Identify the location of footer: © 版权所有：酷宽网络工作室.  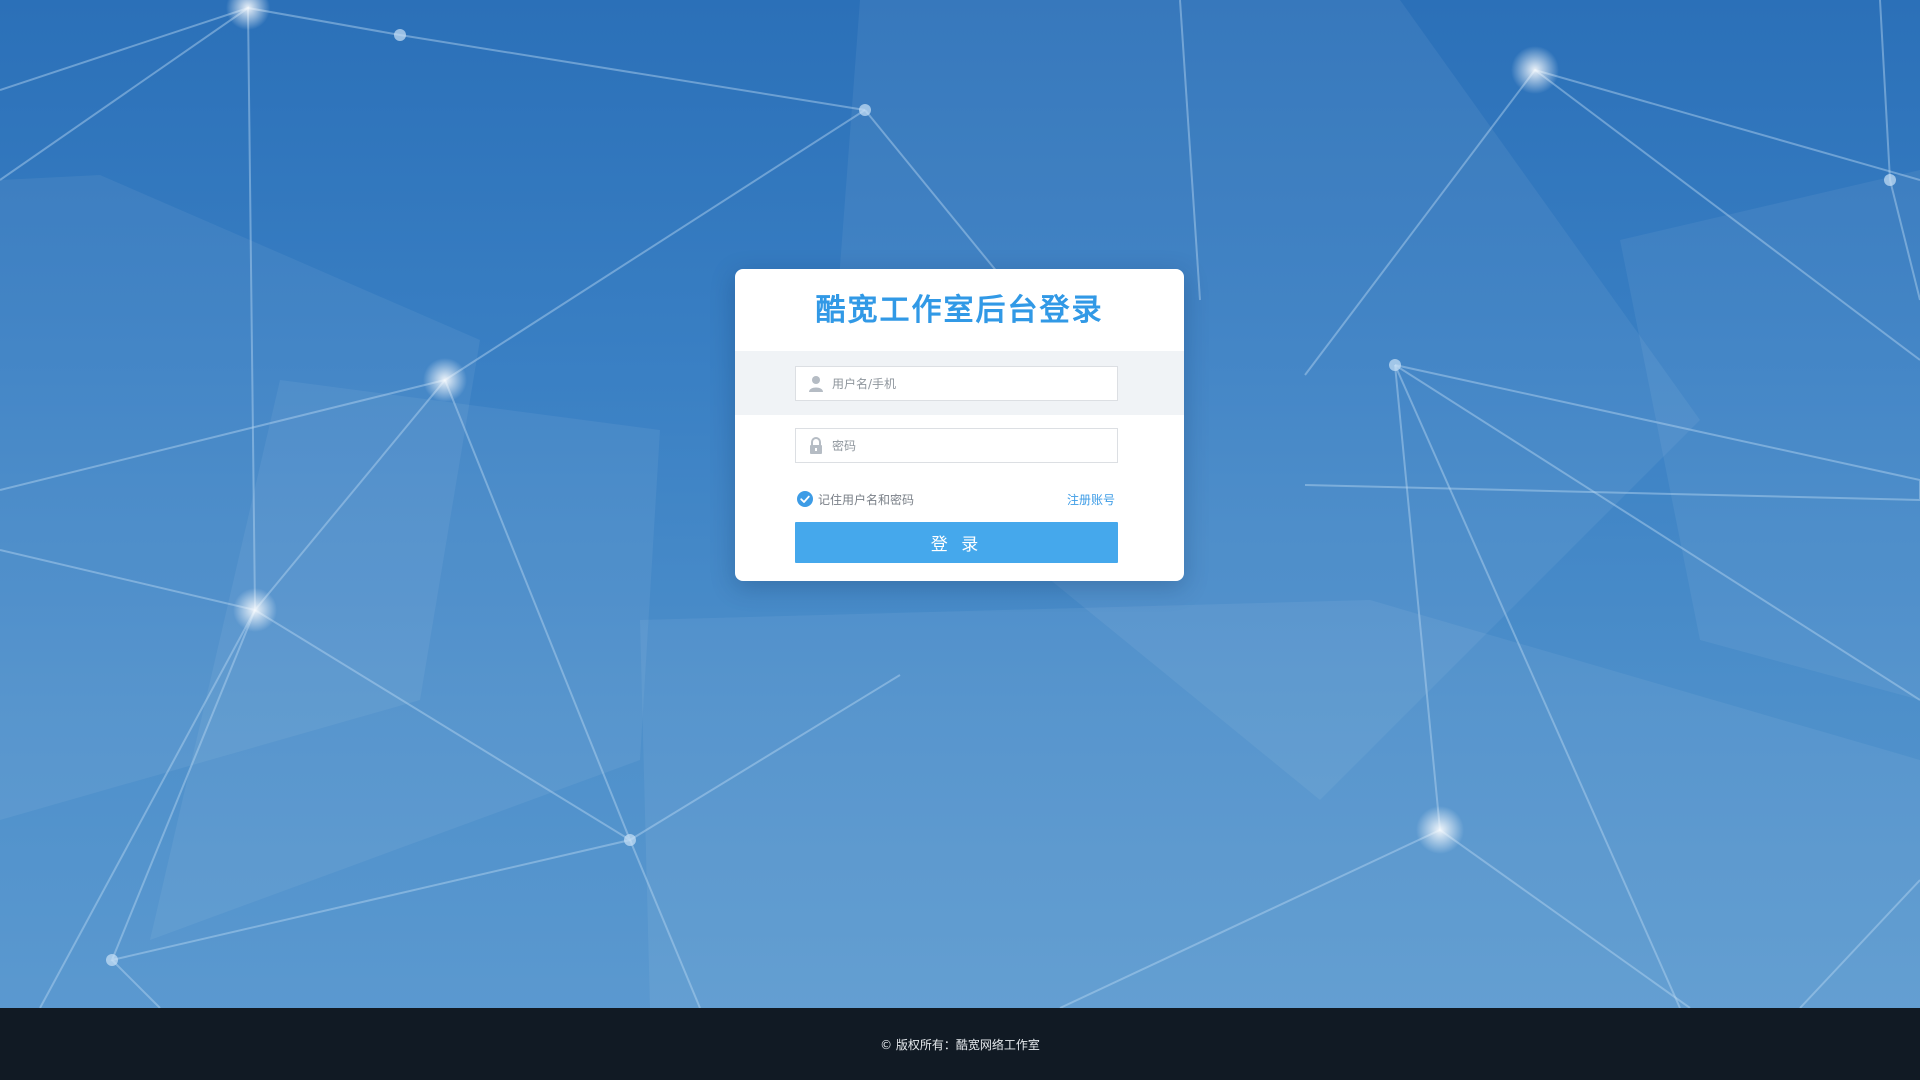
(960, 1044).